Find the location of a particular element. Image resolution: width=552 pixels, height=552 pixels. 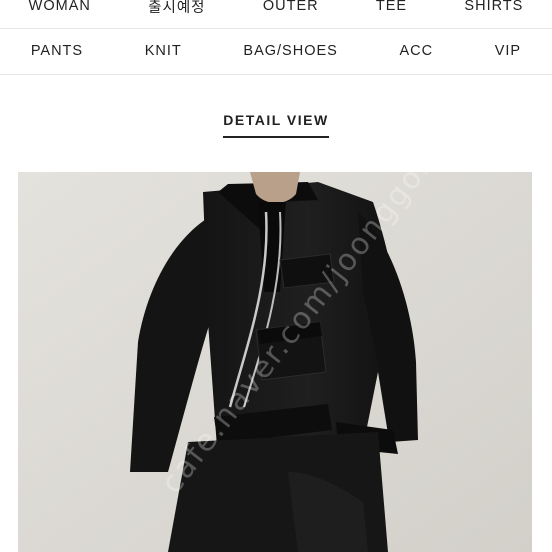

detail-view-header: DETAIL VIEW is located at coordinates (276, 125).